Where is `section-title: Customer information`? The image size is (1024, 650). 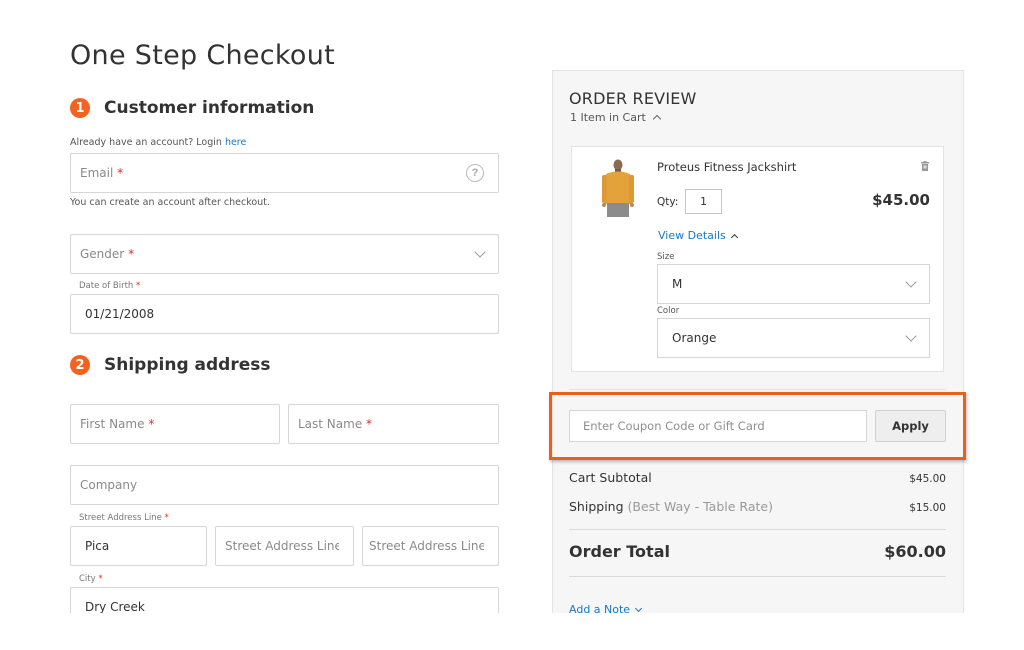
section-title: Customer information is located at coordinates (209, 108).